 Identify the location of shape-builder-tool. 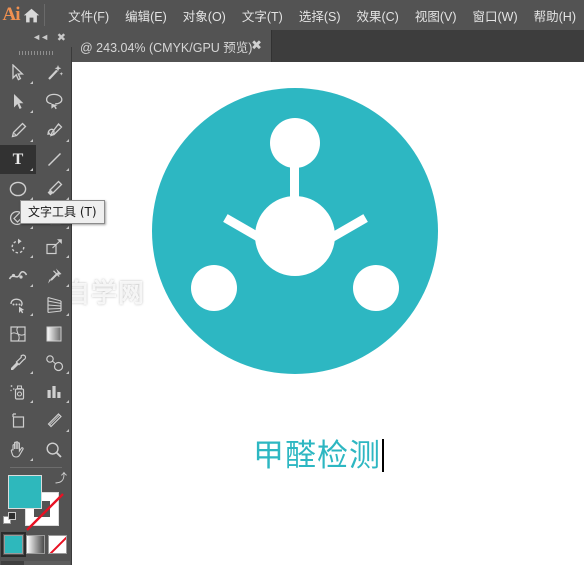
(18, 304).